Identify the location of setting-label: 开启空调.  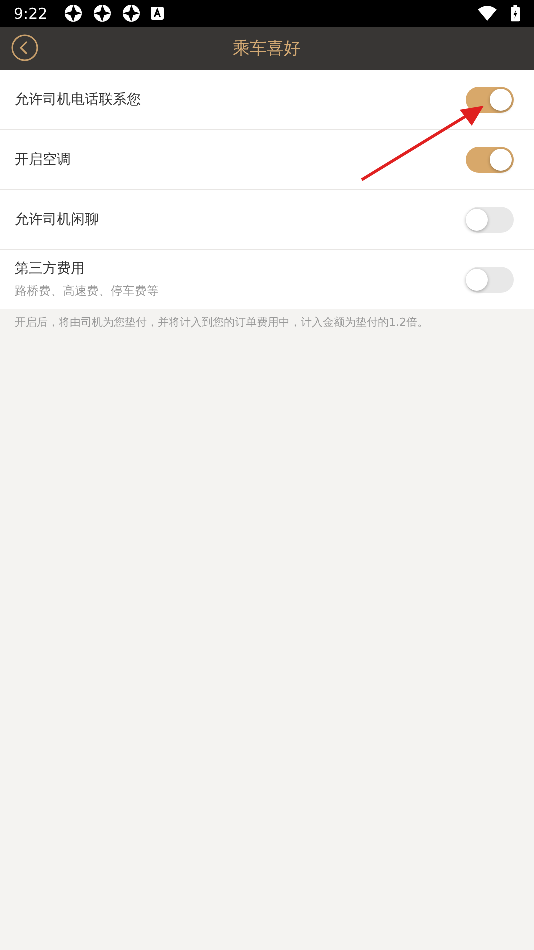
(43, 159).